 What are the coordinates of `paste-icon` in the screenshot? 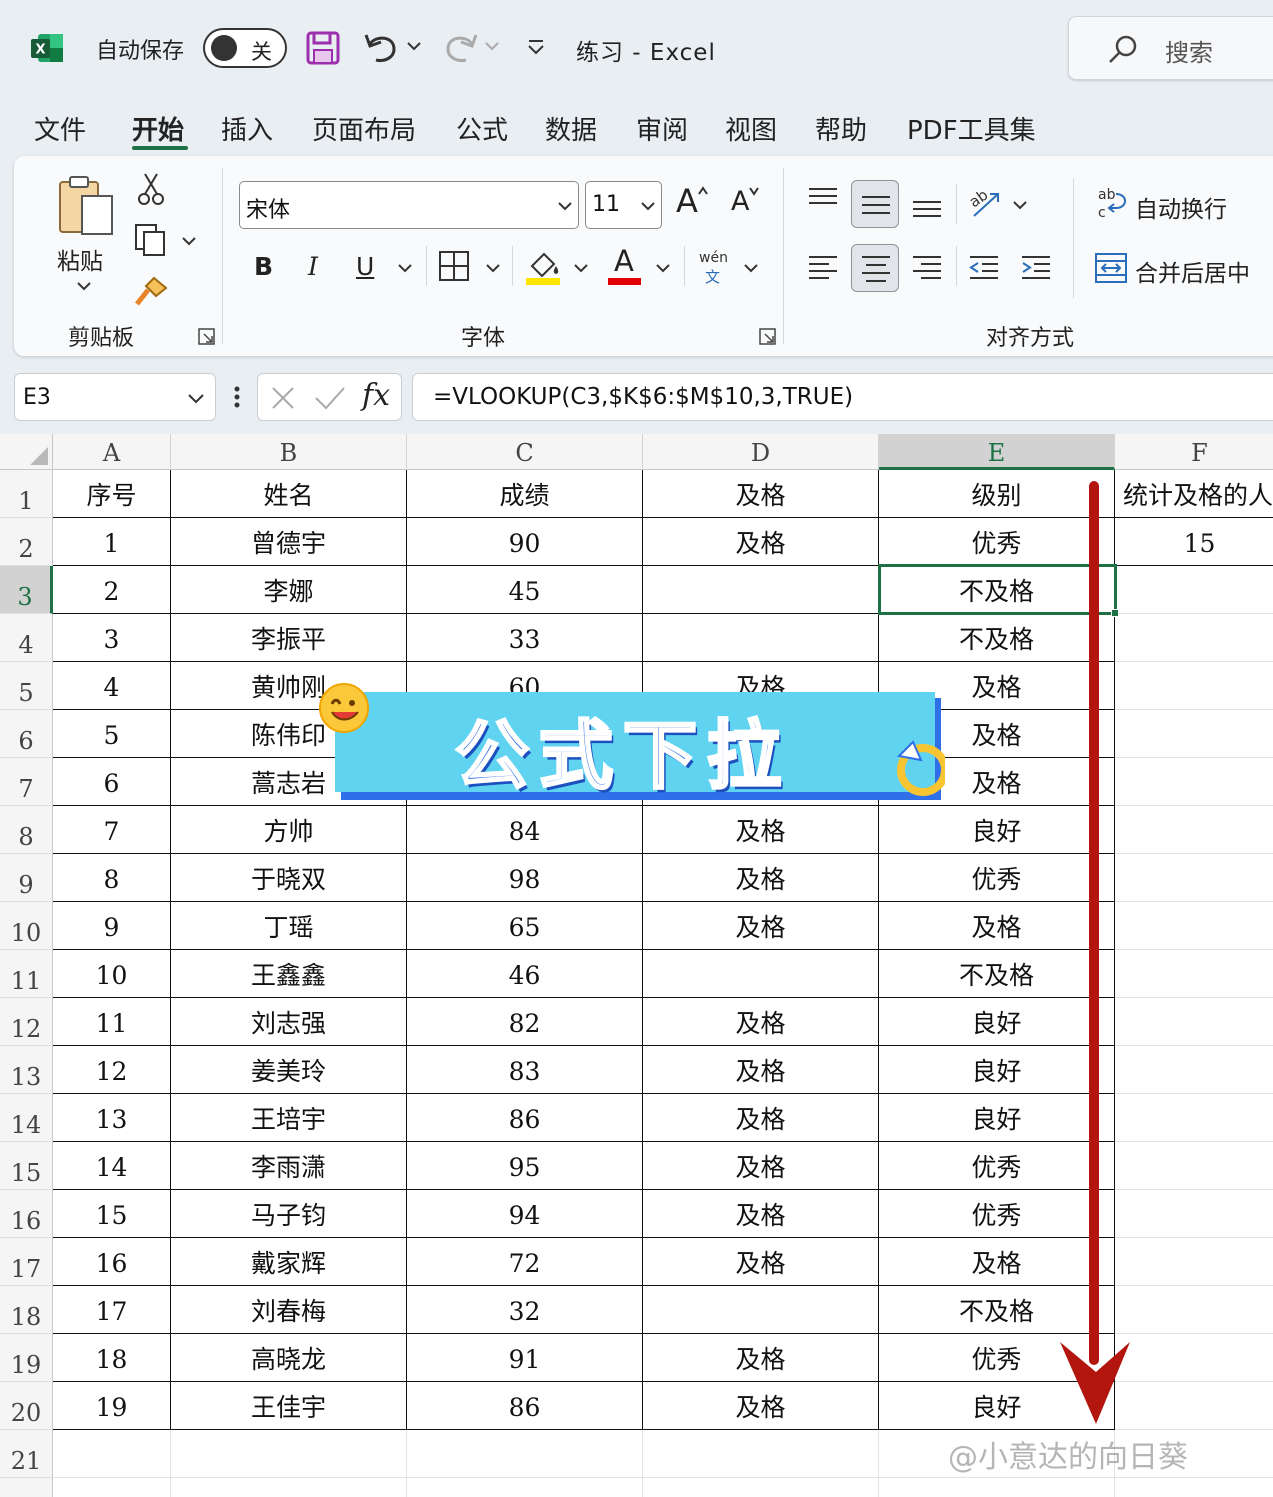 It's located at (86, 206).